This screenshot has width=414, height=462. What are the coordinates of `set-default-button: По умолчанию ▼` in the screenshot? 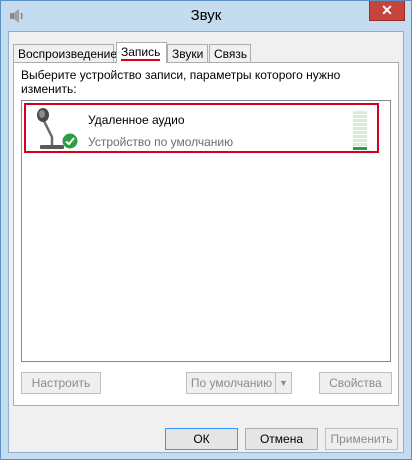 It's located at (239, 383).